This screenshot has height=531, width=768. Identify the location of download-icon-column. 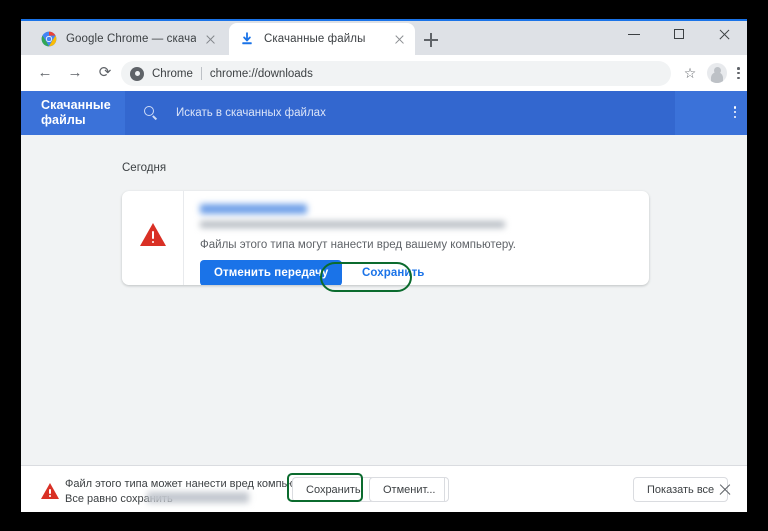
(153, 238).